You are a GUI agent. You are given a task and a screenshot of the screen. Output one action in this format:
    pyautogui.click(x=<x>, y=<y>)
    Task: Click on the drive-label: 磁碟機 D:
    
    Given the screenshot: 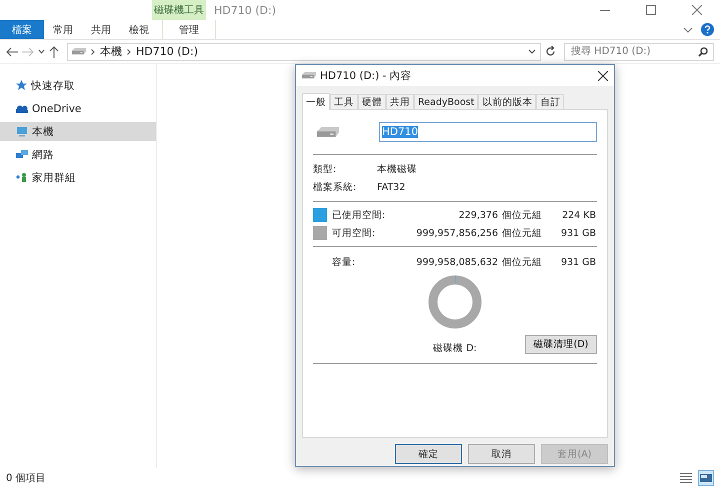 What is the action you would take?
    pyautogui.click(x=455, y=348)
    